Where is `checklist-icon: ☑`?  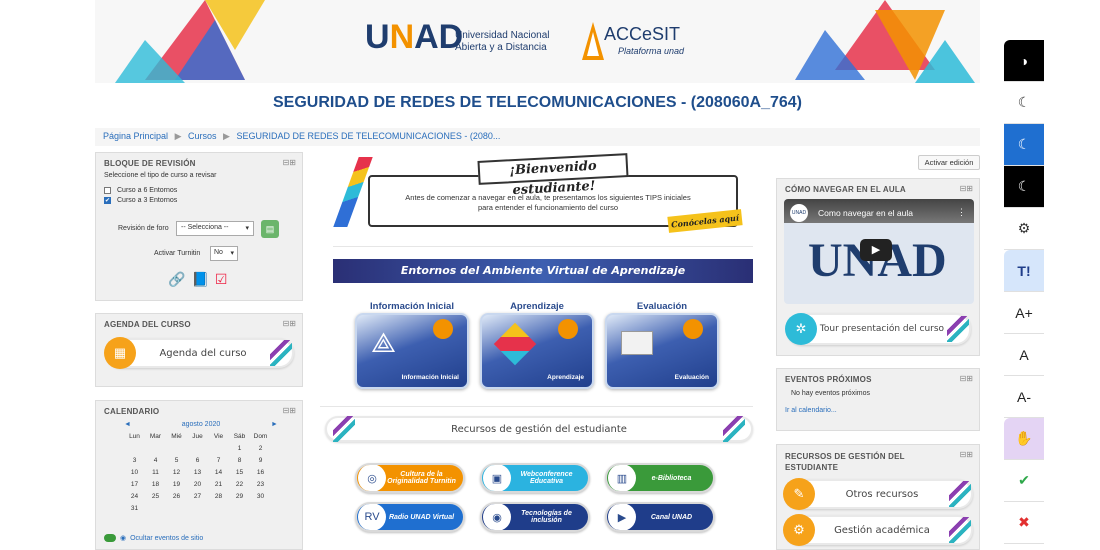
checklist-icon: ☑ is located at coordinates (221, 279).